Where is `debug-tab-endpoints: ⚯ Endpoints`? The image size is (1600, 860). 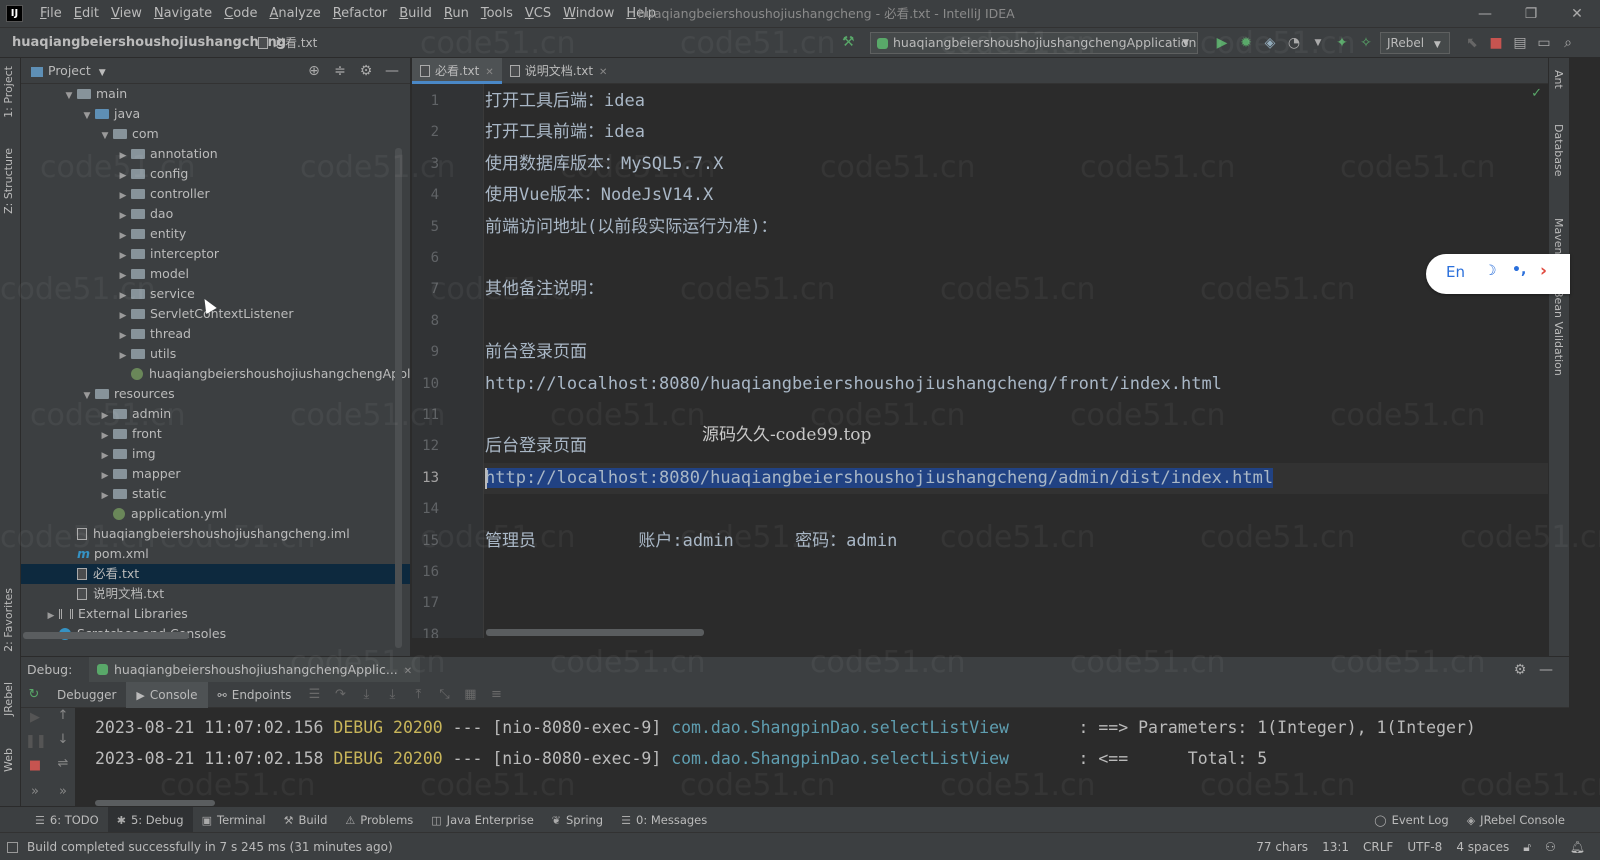
debug-tab-endpoints: ⚯ Endpoints is located at coordinates (255, 695).